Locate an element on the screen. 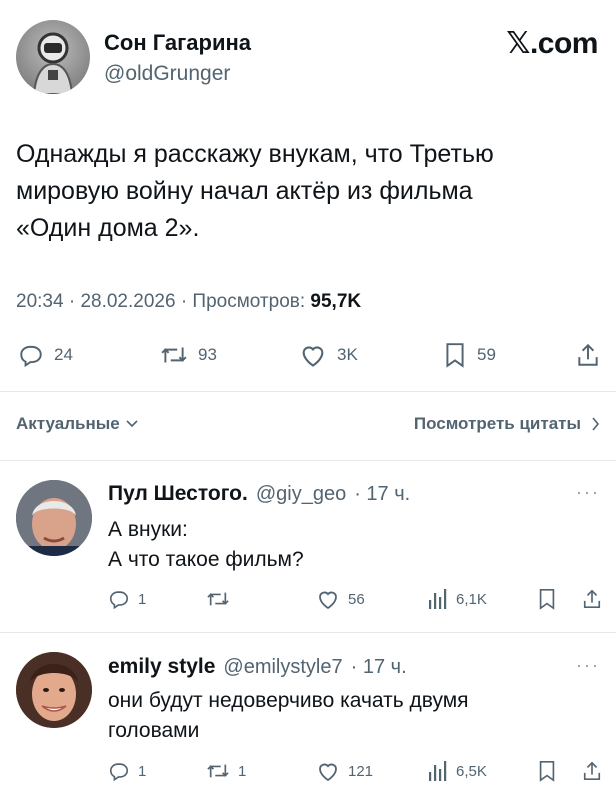 The width and height of the screenshot is (616, 800). sort-dropdown: Актуальные is located at coordinates (77, 424).